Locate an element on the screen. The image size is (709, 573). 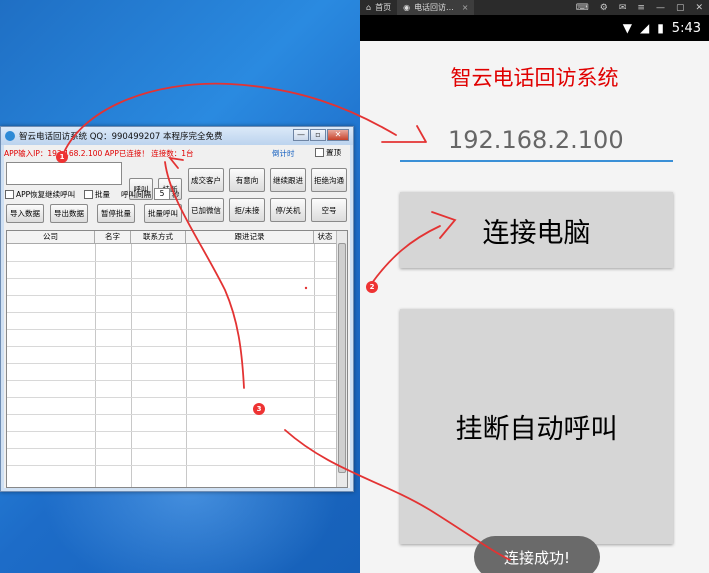
skip-called-checkbox is located at coordinates (9, 194).